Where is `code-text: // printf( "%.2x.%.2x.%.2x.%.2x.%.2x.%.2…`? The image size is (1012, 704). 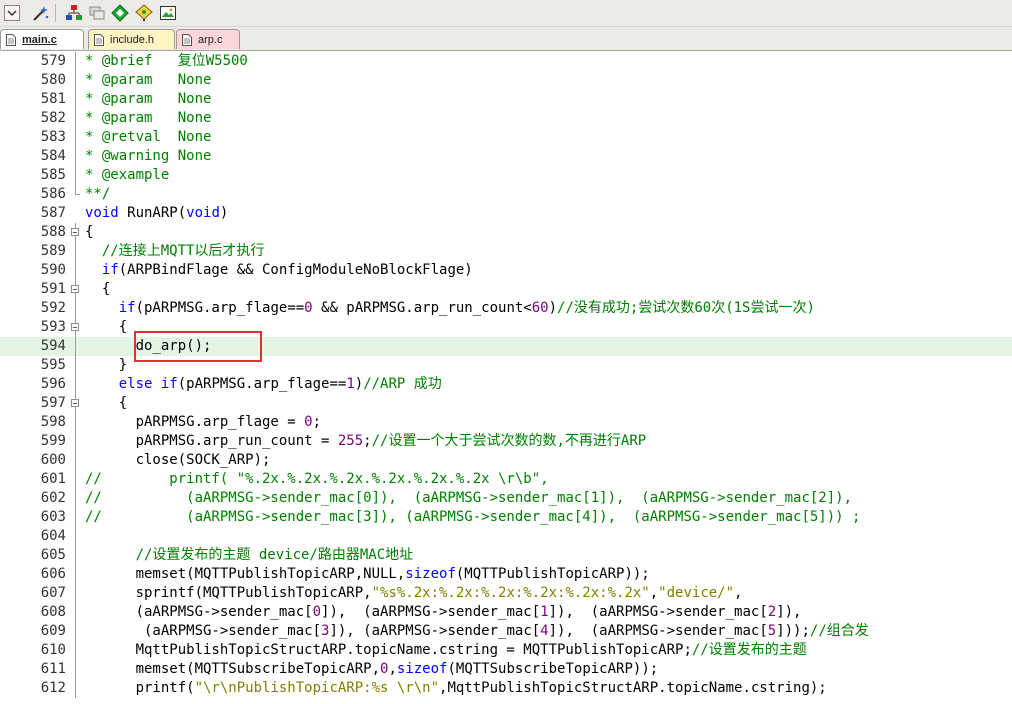 code-text: // printf( "%.2x.%.2x.%.2x.%.2x.%.2x.%.2… is located at coordinates (317, 479).